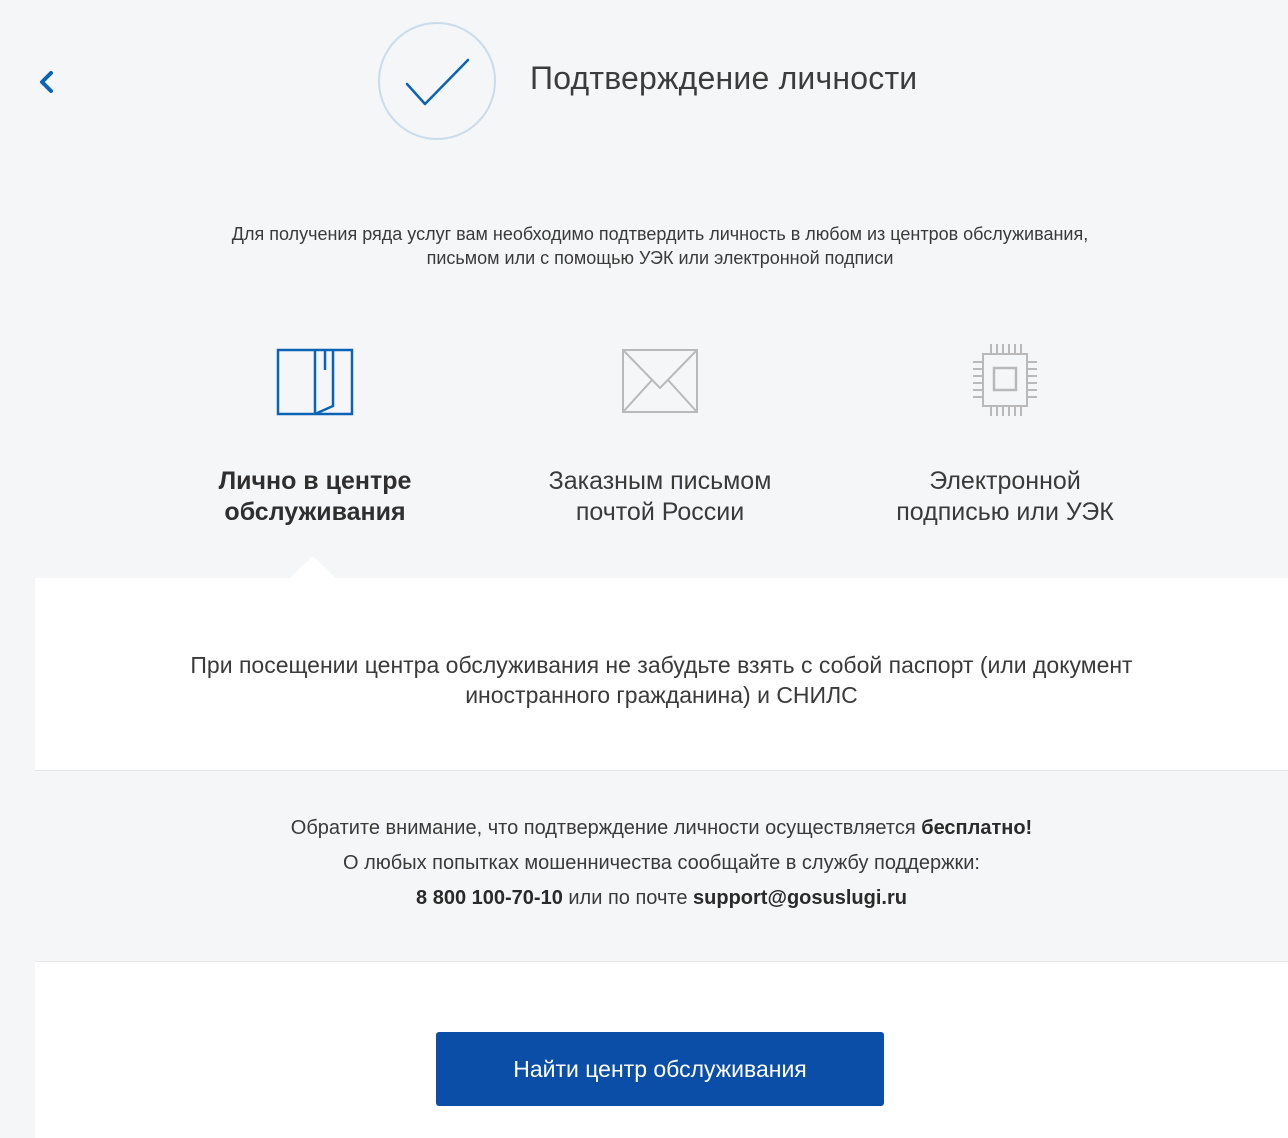  I want to click on support-email: support@gosuslugi.ru, so click(800, 898).